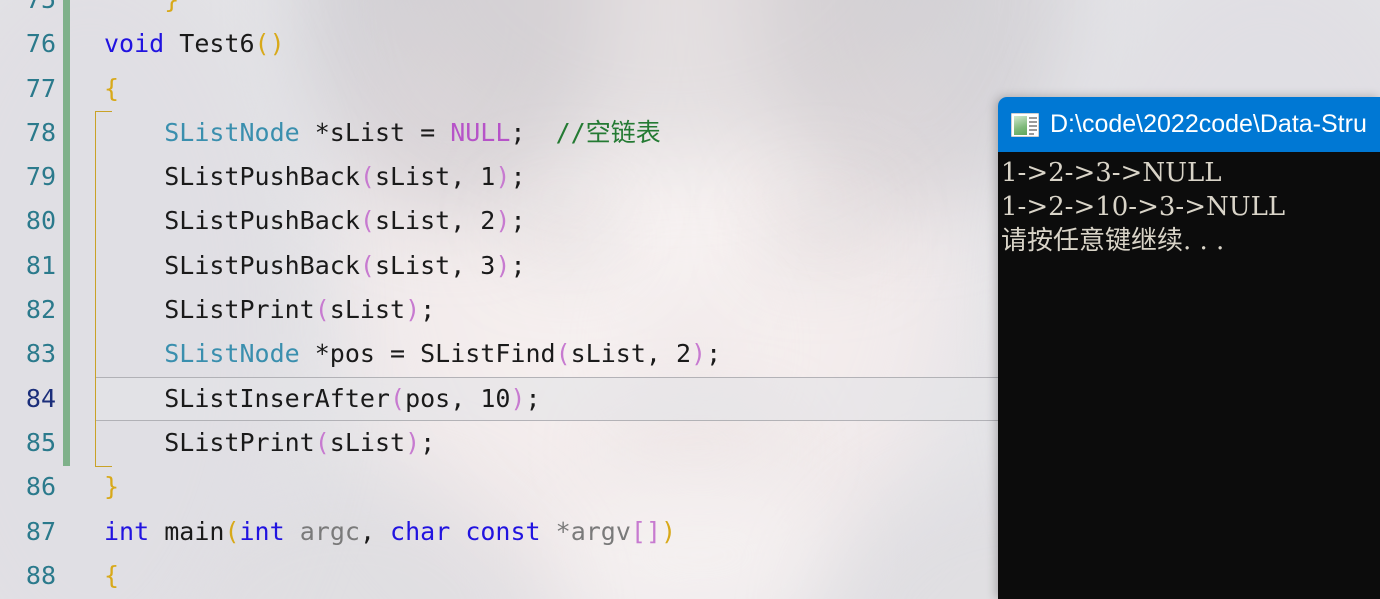  What do you see at coordinates (40, 265) in the screenshot?
I see `line-number: 81` at bounding box center [40, 265].